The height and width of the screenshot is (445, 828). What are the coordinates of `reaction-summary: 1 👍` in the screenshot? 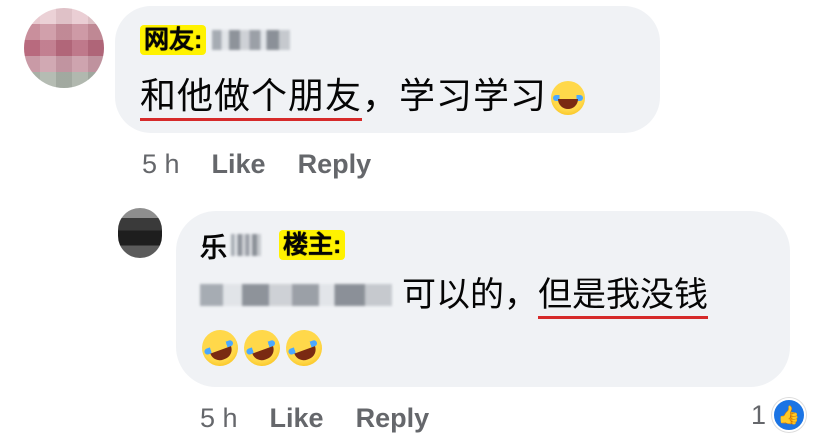 It's located at (778, 415).